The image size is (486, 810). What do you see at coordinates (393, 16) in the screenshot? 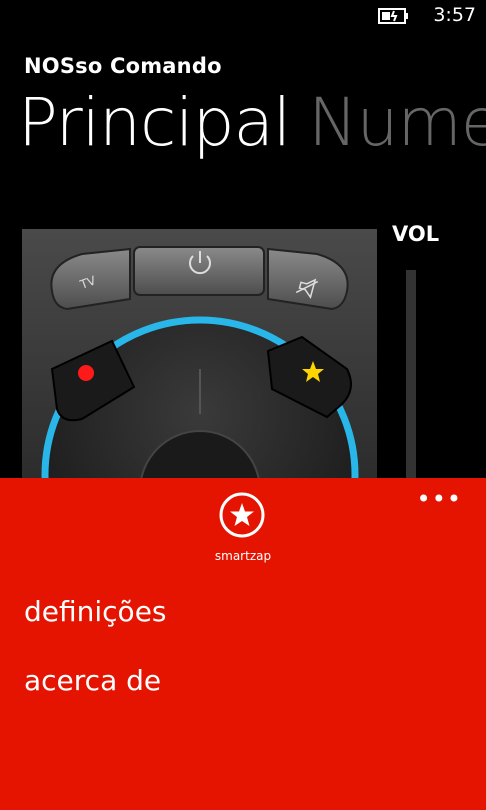
I see `battery-charging-icon` at bounding box center [393, 16].